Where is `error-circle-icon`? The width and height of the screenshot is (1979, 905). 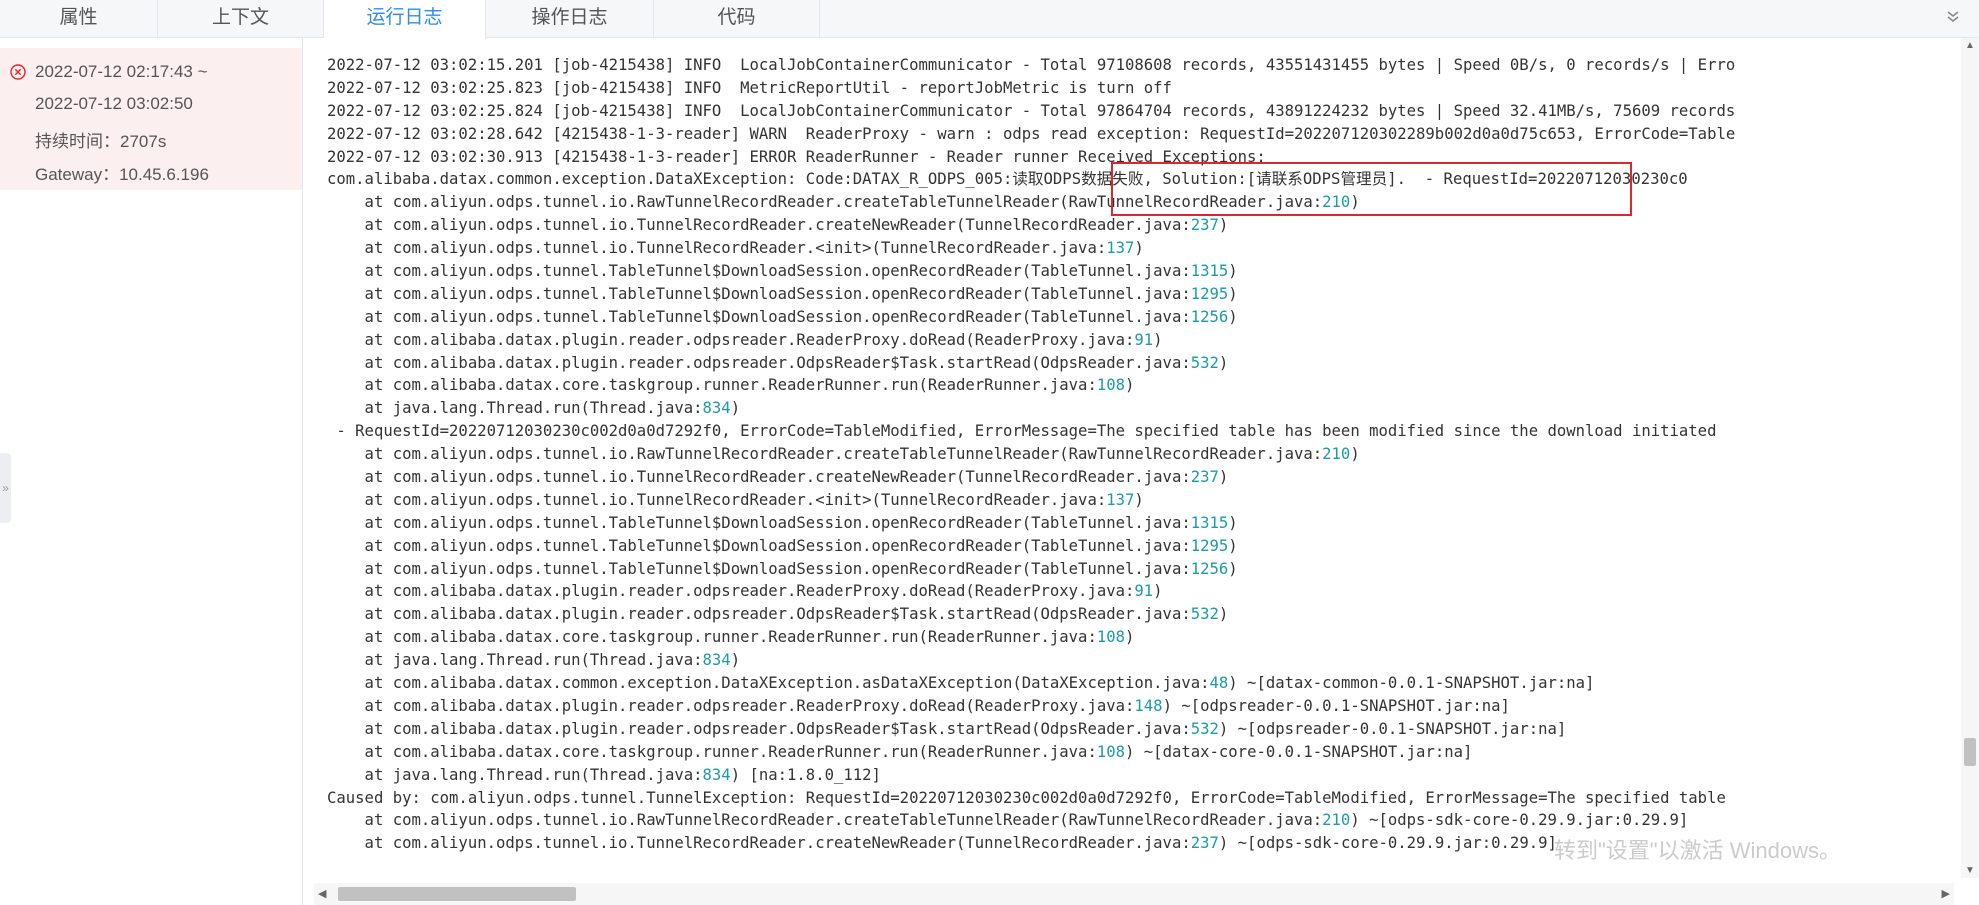 error-circle-icon is located at coordinates (18, 72).